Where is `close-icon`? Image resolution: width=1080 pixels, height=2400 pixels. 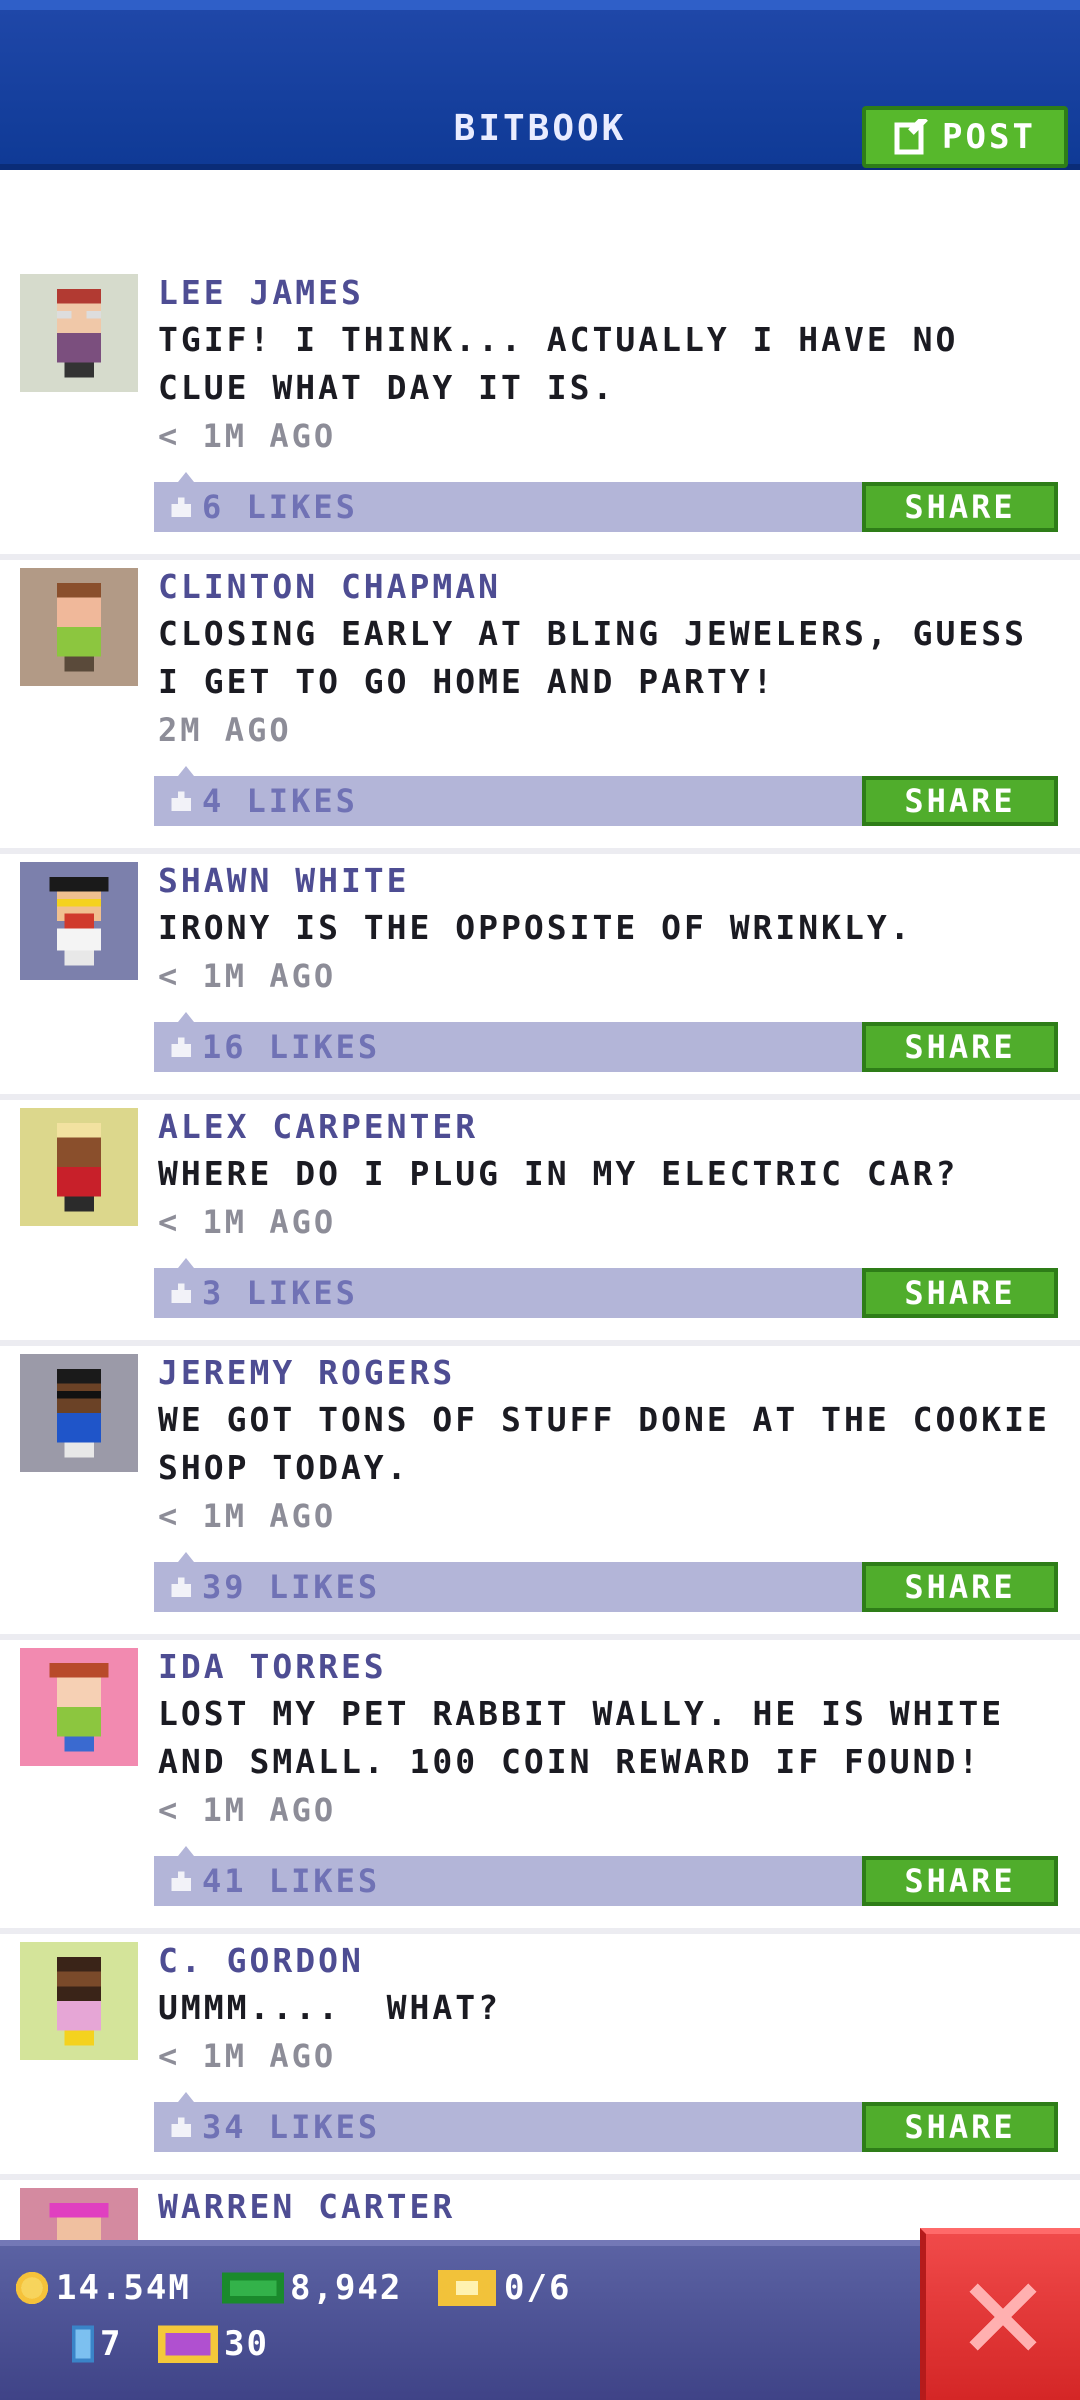 close-icon is located at coordinates (1003, 2317).